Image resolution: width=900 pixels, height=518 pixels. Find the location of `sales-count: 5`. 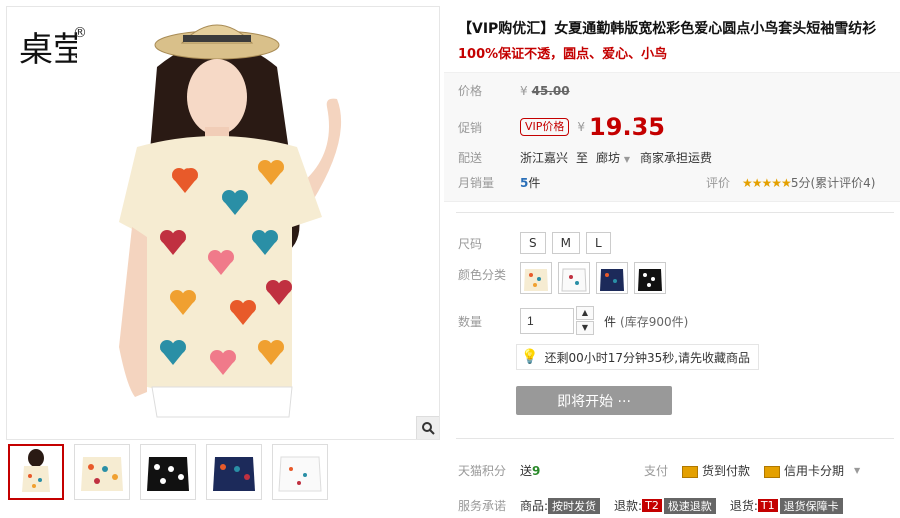

sales-count: 5 is located at coordinates (524, 182).